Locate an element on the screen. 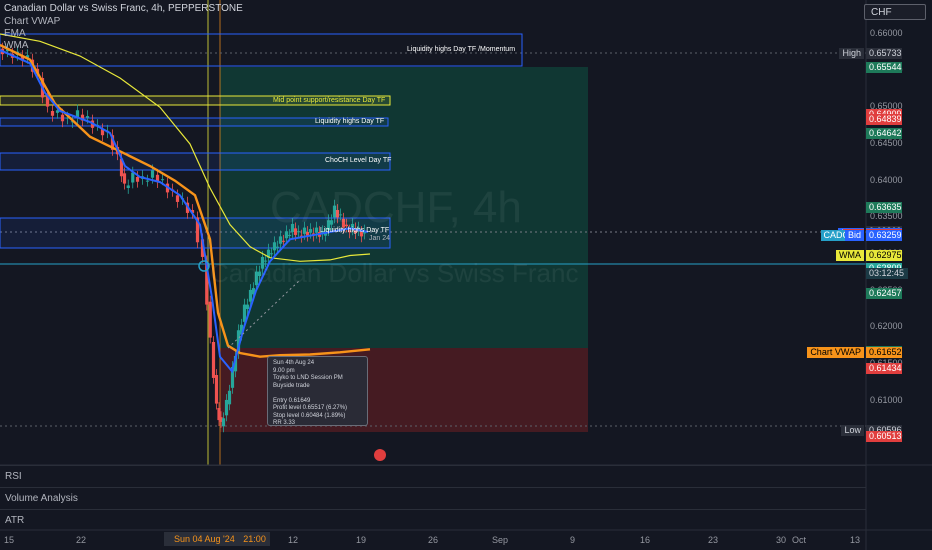 The image size is (932, 550). indicator-ema: EMA is located at coordinates (15, 33).